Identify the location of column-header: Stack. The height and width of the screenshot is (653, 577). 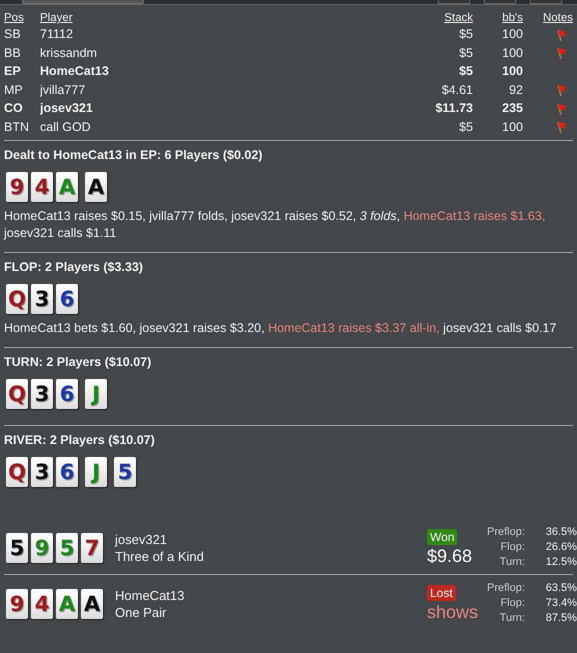
(458, 18).